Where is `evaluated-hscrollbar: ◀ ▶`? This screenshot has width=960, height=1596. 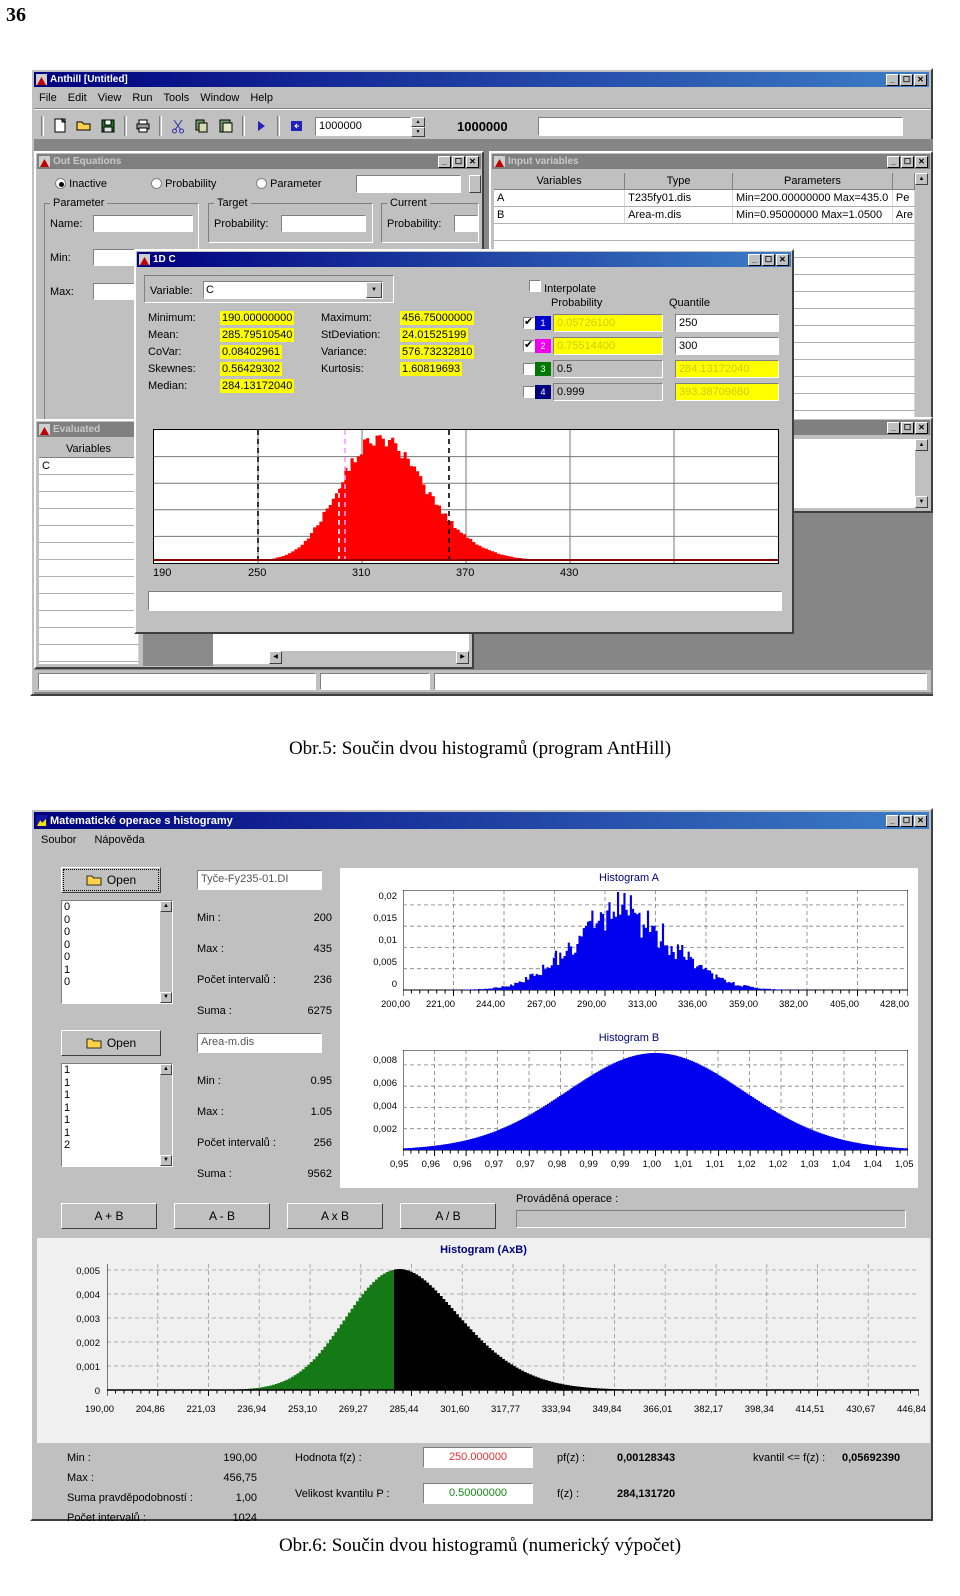
evaluated-hscrollbar: ◀ ▶ is located at coordinates (369, 657).